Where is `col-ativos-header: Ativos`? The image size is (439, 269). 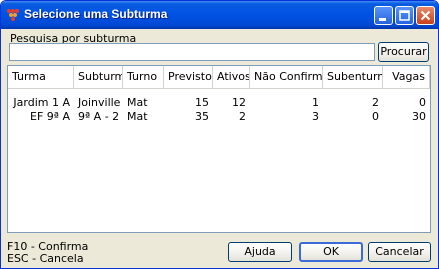 col-ativos-header: Ativos is located at coordinates (231, 77).